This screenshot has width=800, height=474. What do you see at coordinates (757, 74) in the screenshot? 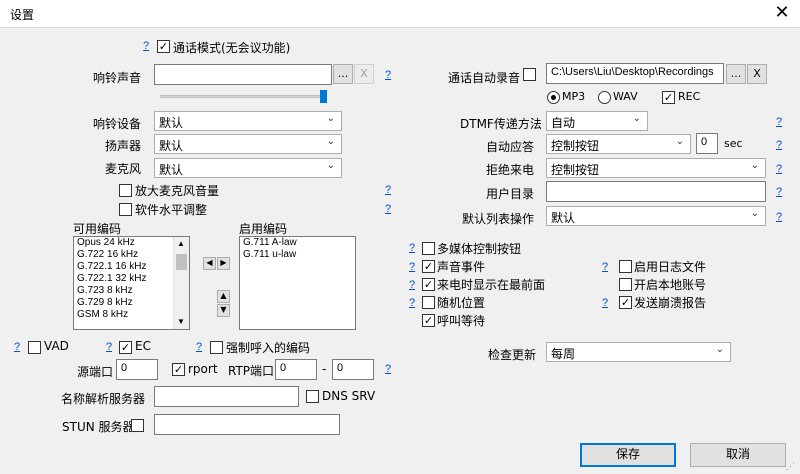
I see `recording-clear-button: X` at bounding box center [757, 74].